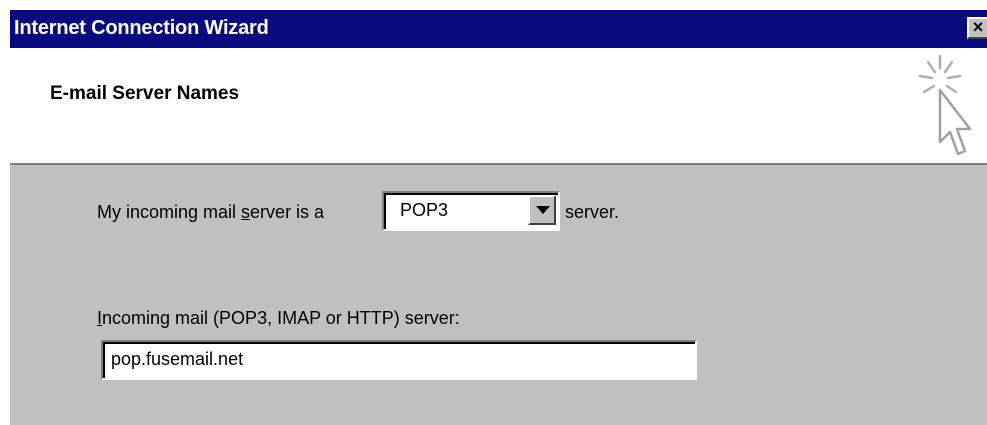 The height and width of the screenshot is (425, 987). I want to click on select-value: POP3, so click(424, 210).